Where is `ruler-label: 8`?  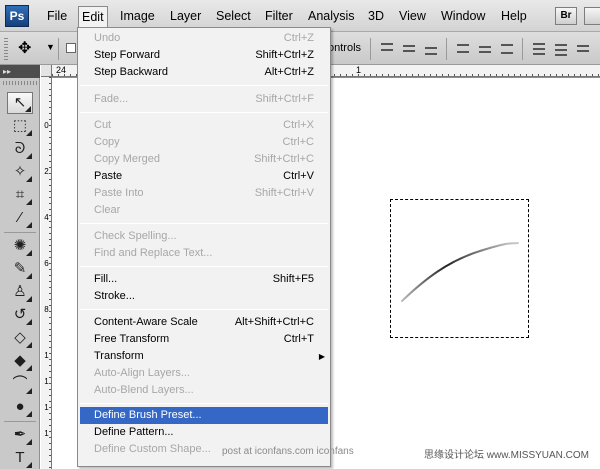 ruler-label: 8 is located at coordinates (46, 309).